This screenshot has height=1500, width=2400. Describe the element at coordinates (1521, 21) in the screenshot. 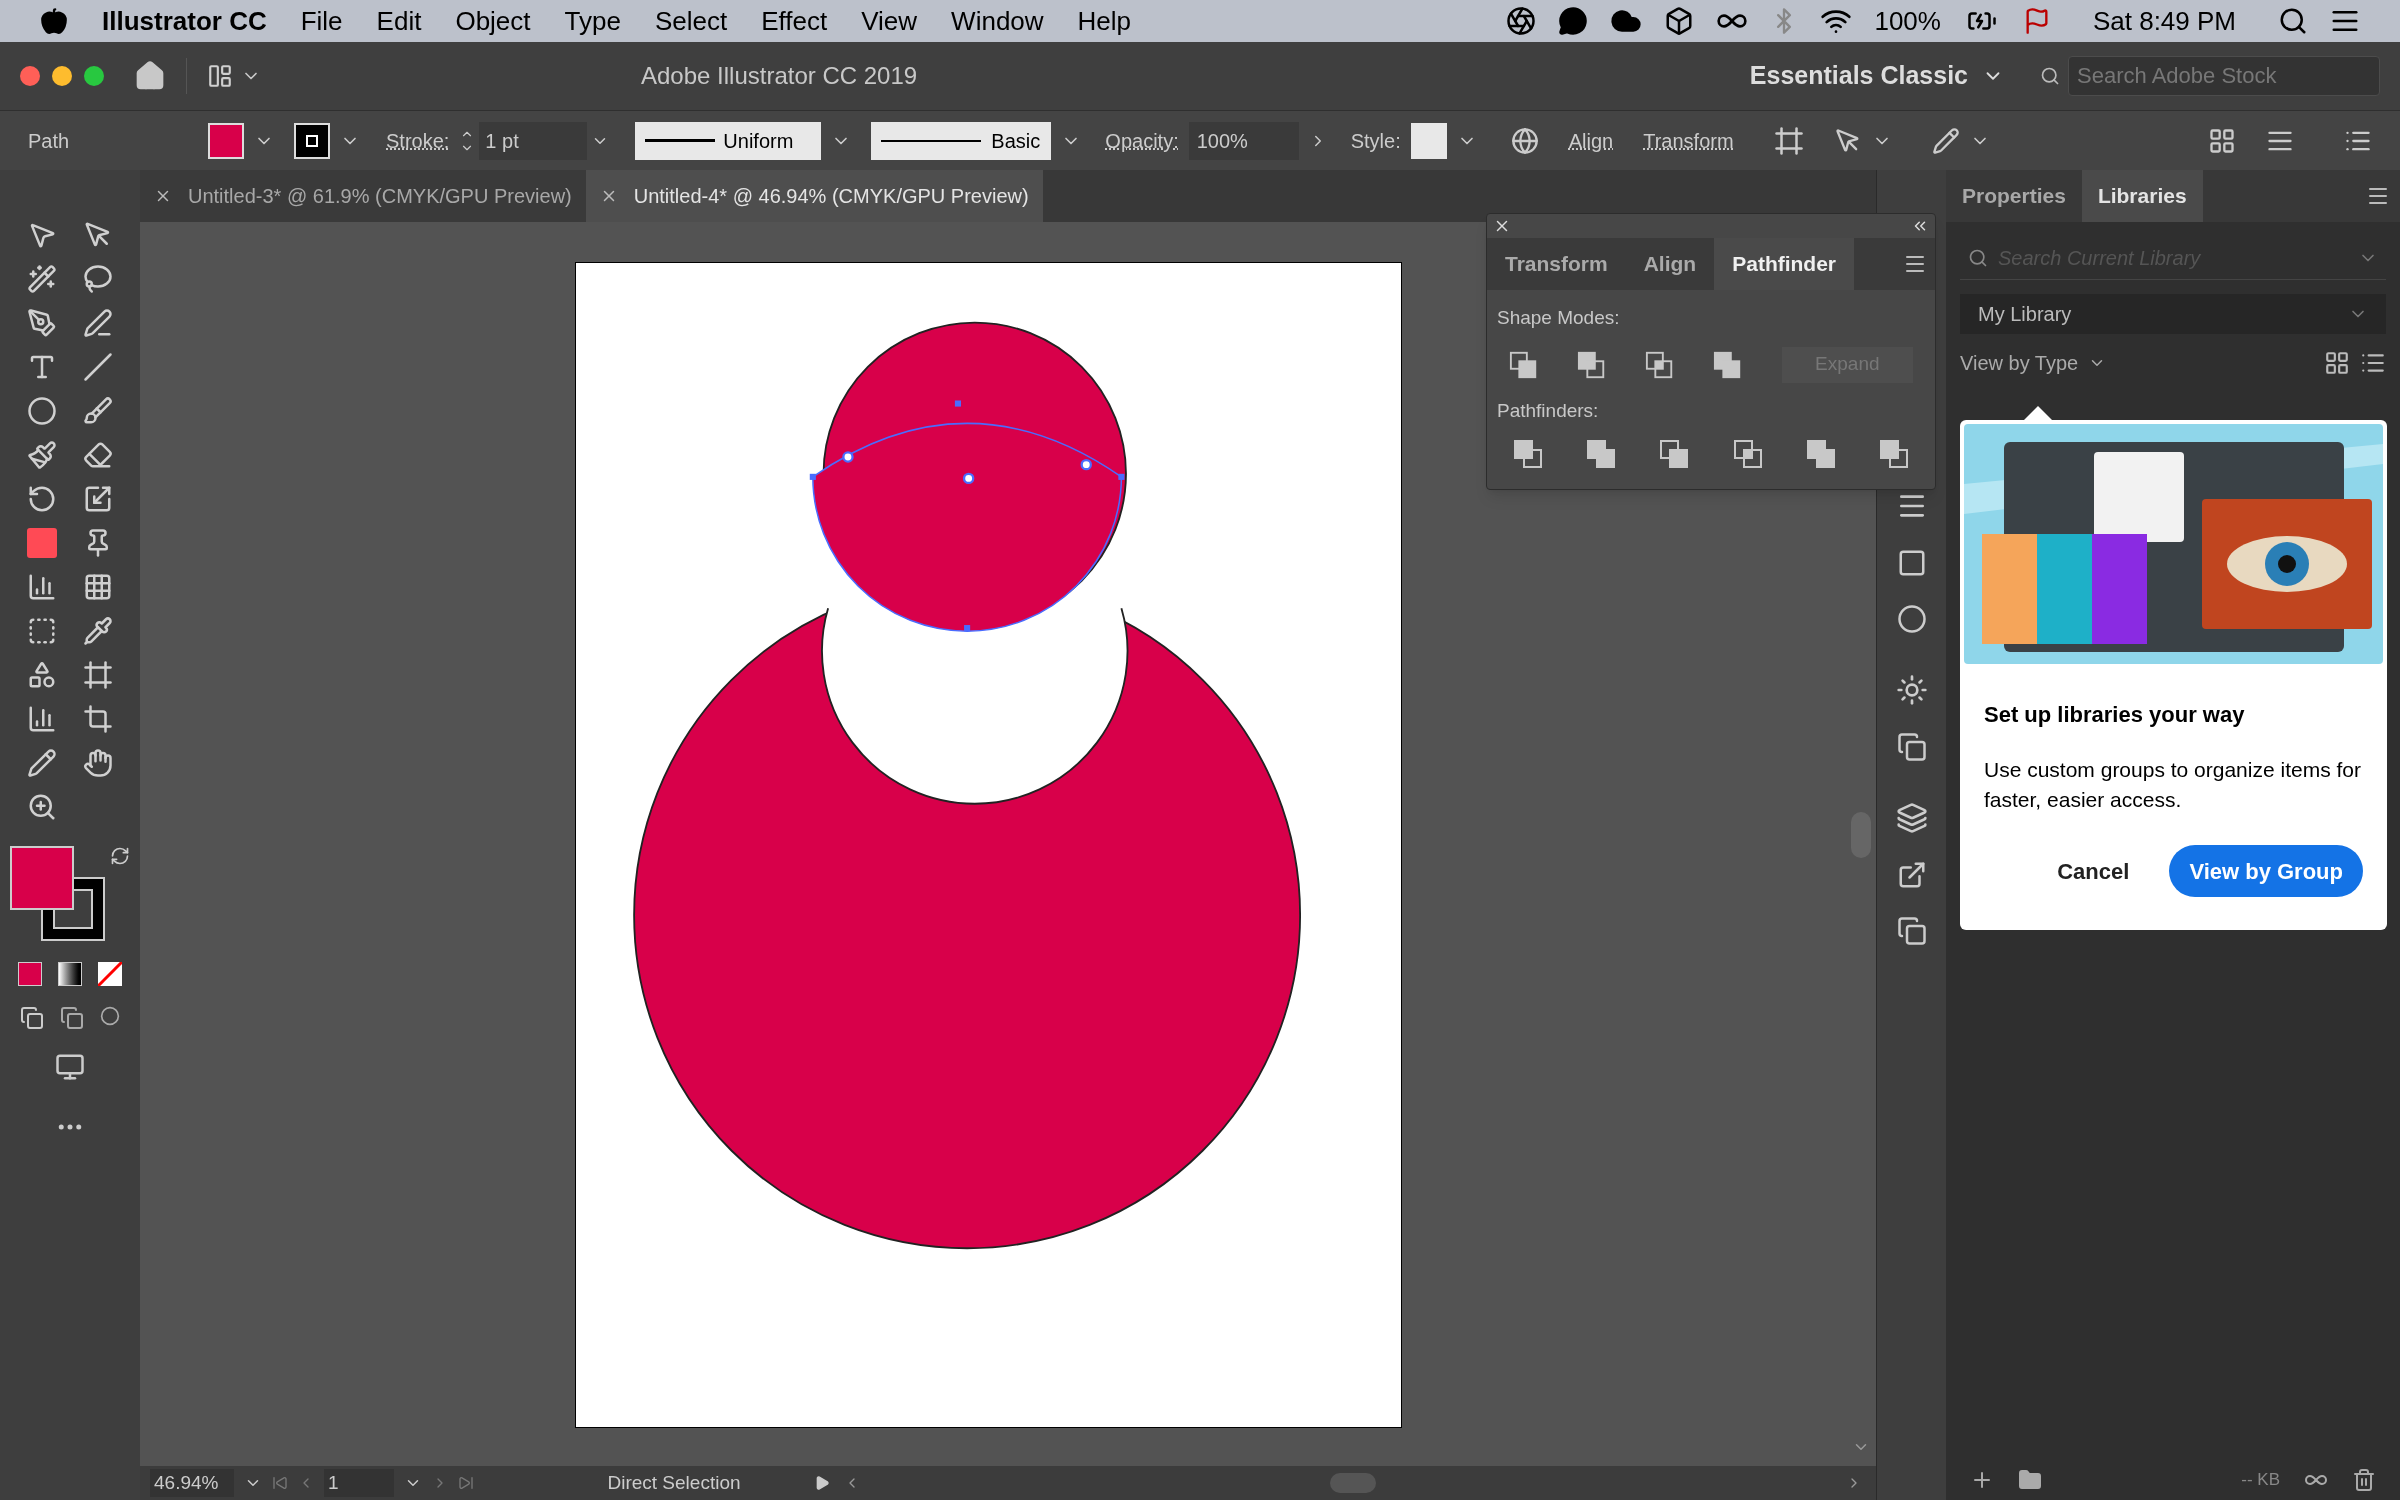

I see `aperture-icon` at that location.